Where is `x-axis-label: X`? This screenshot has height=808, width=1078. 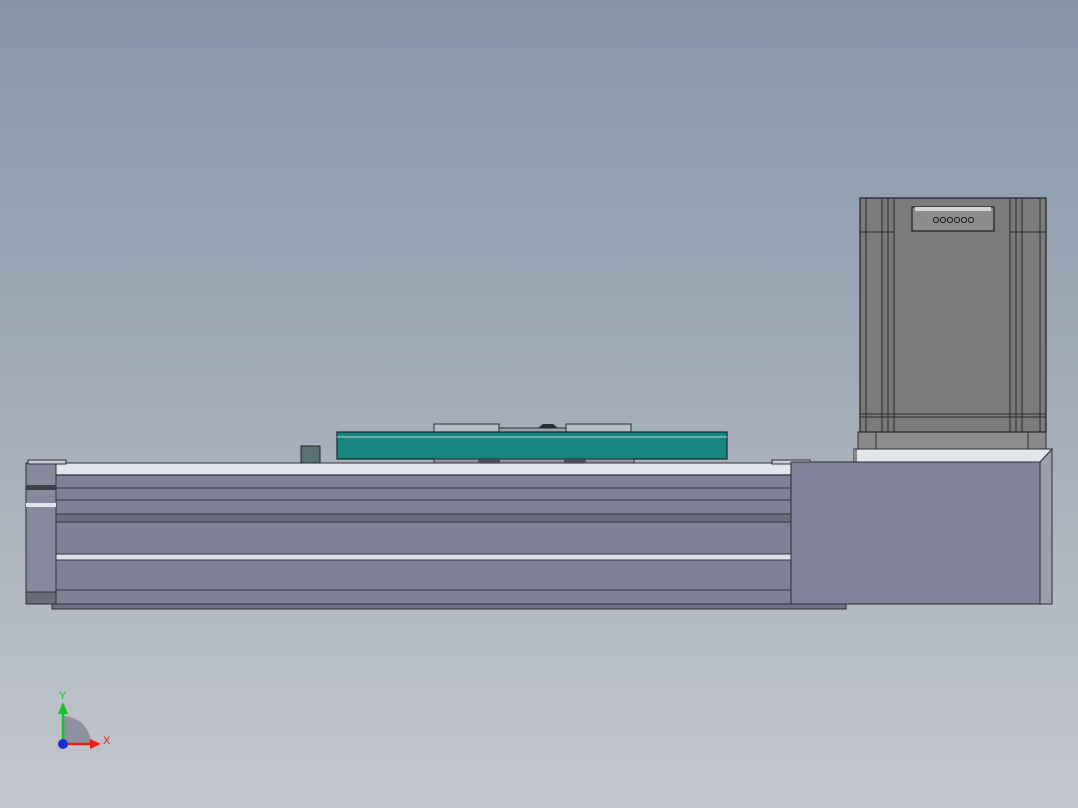
x-axis-label: X is located at coordinates (107, 741).